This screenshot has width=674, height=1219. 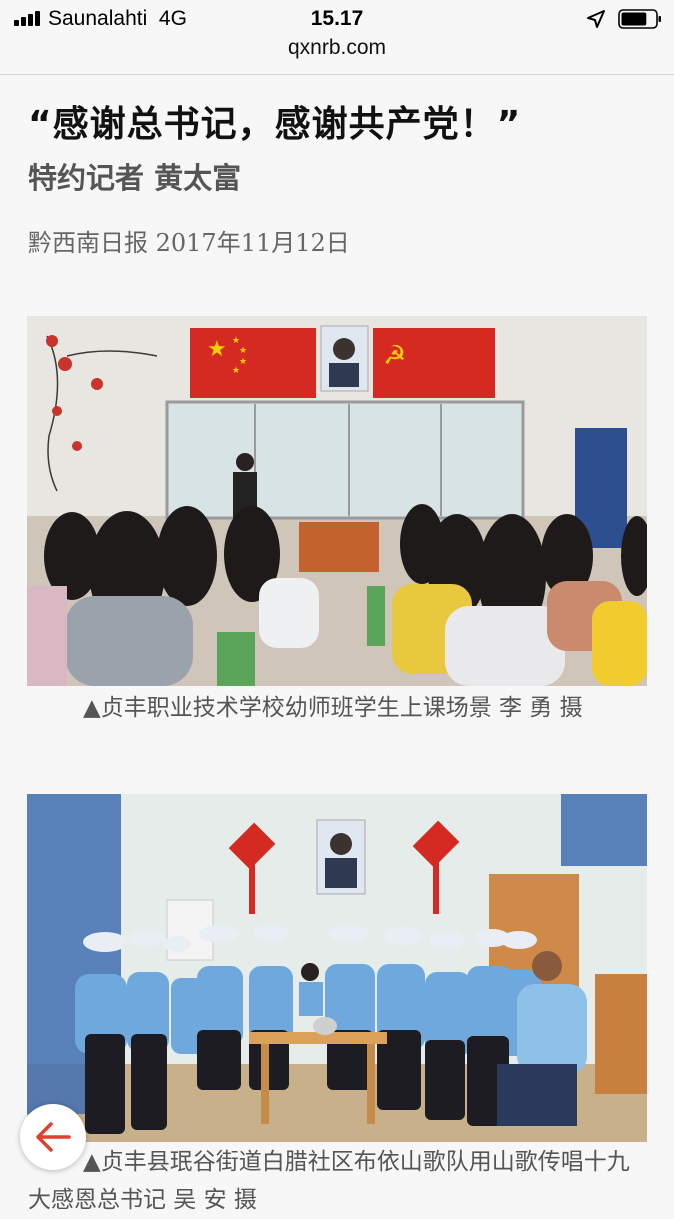 I want to click on article-source: 黔西南日报 2017年11月12日, so click(x=189, y=243).